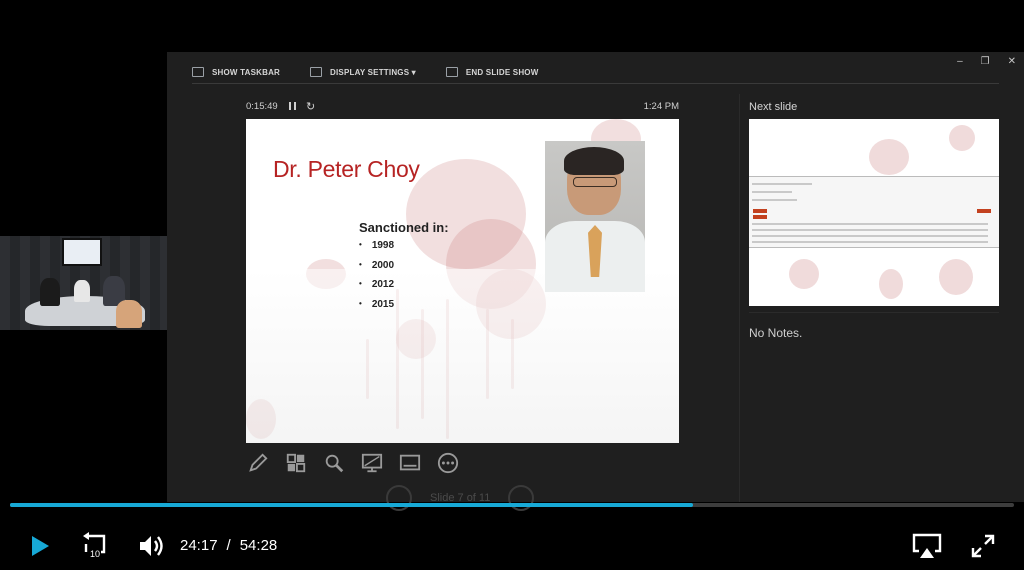  I want to click on slide-title: Dr. Peter Choy, so click(346, 169).